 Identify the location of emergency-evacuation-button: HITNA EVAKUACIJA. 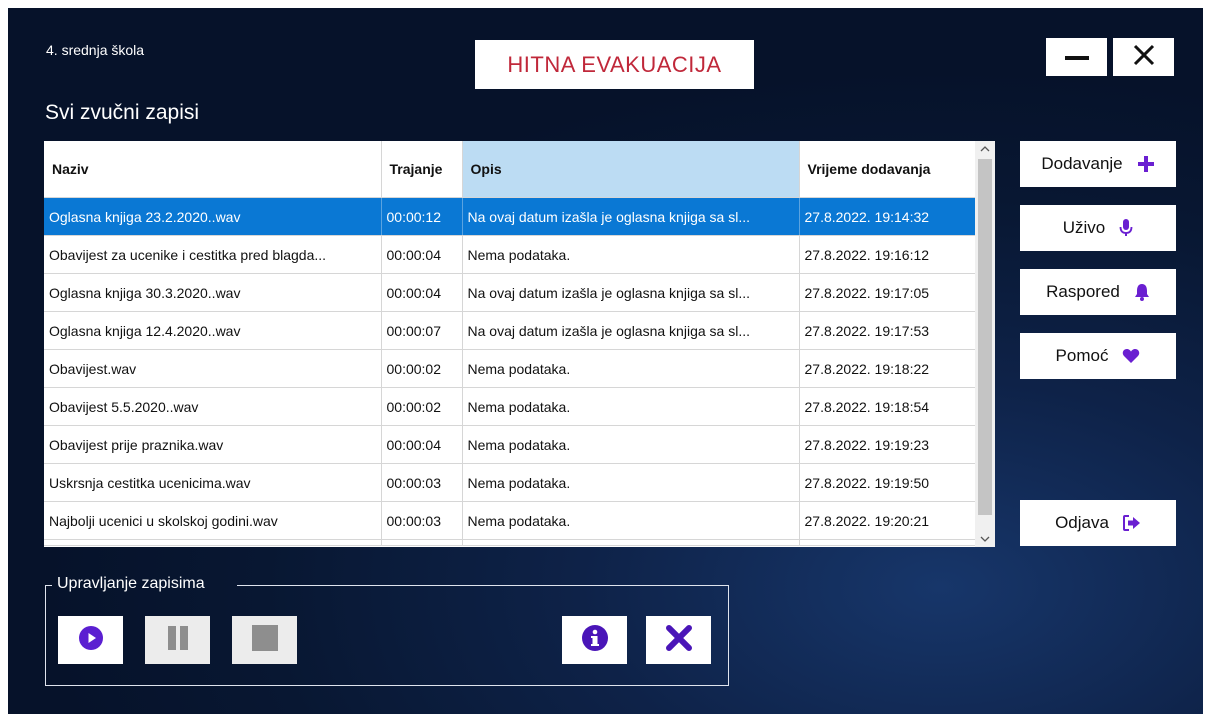
(614, 64).